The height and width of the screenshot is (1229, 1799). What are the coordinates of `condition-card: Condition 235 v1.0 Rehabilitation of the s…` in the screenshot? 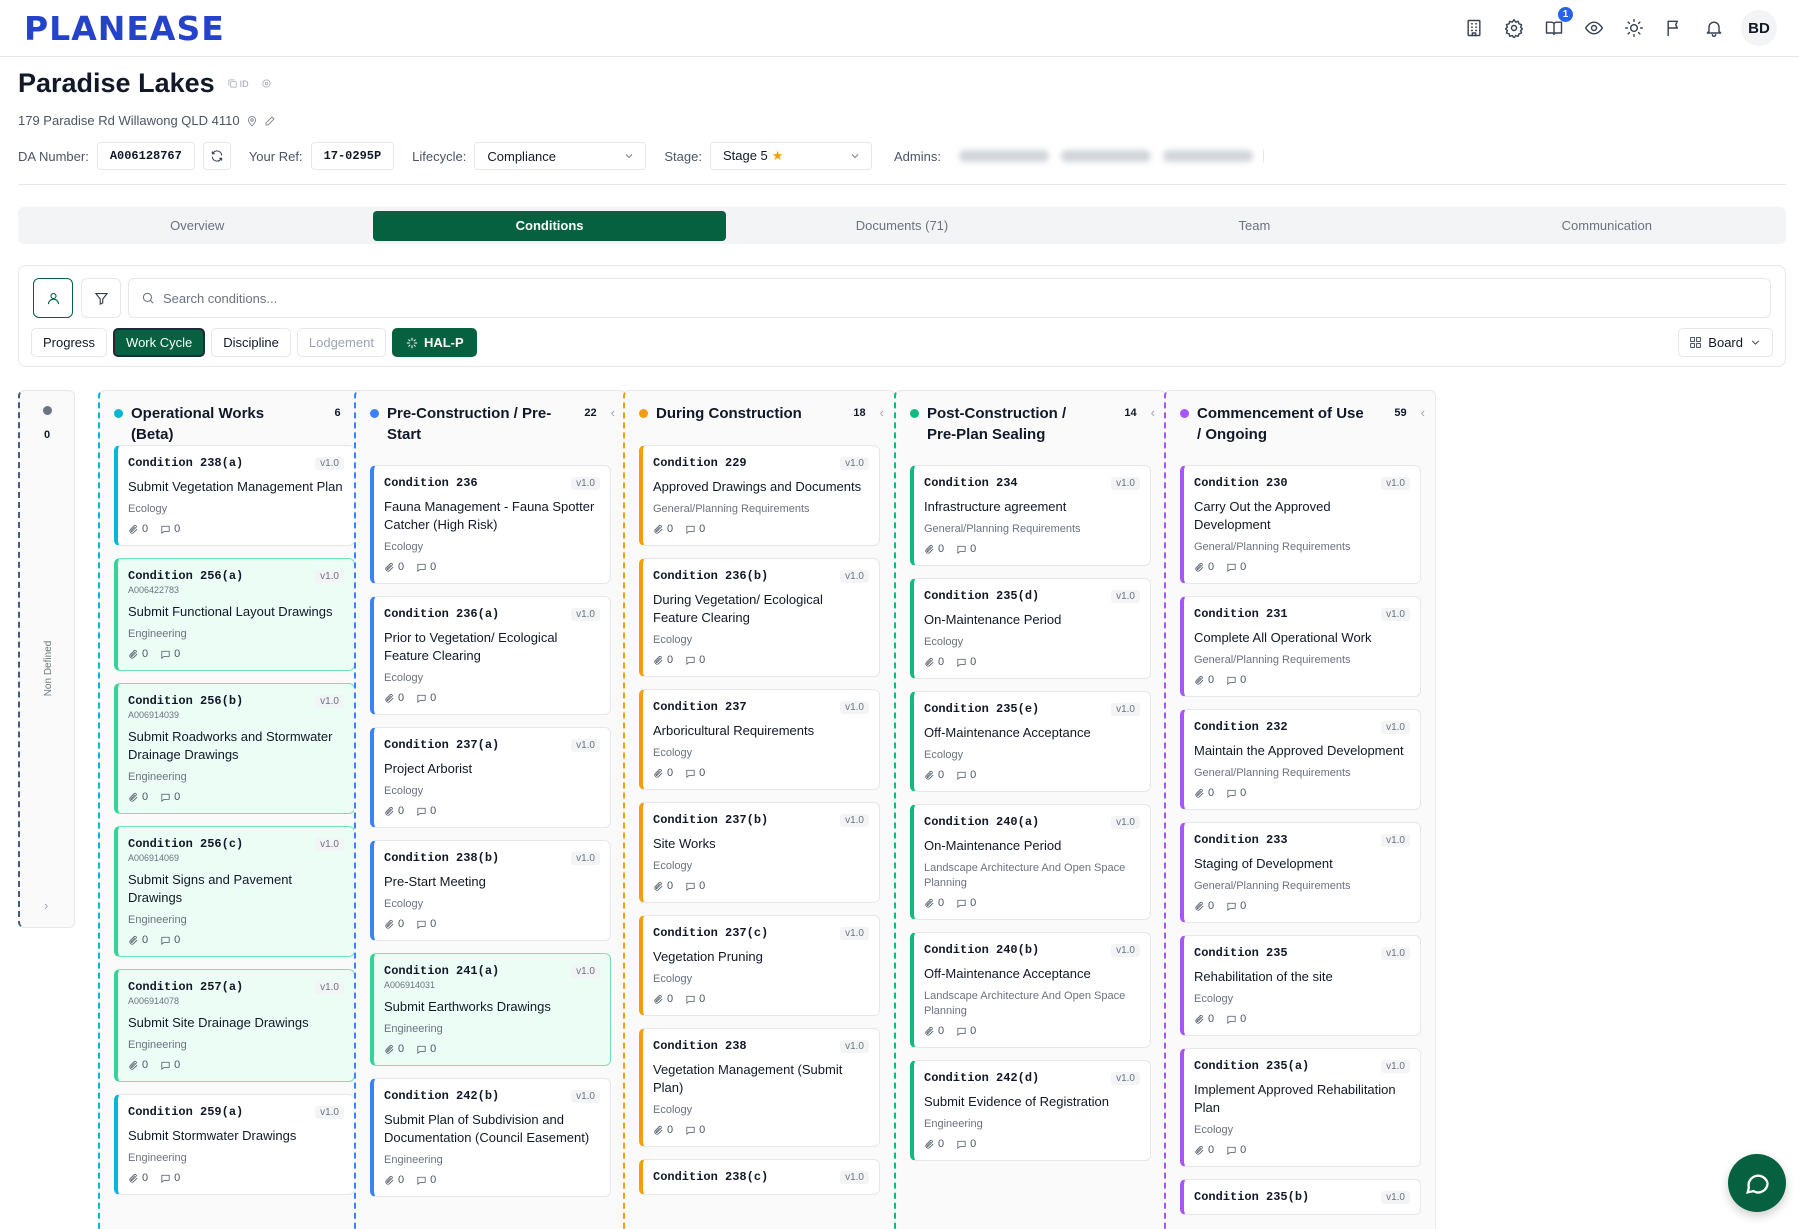 It's located at (1300, 985).